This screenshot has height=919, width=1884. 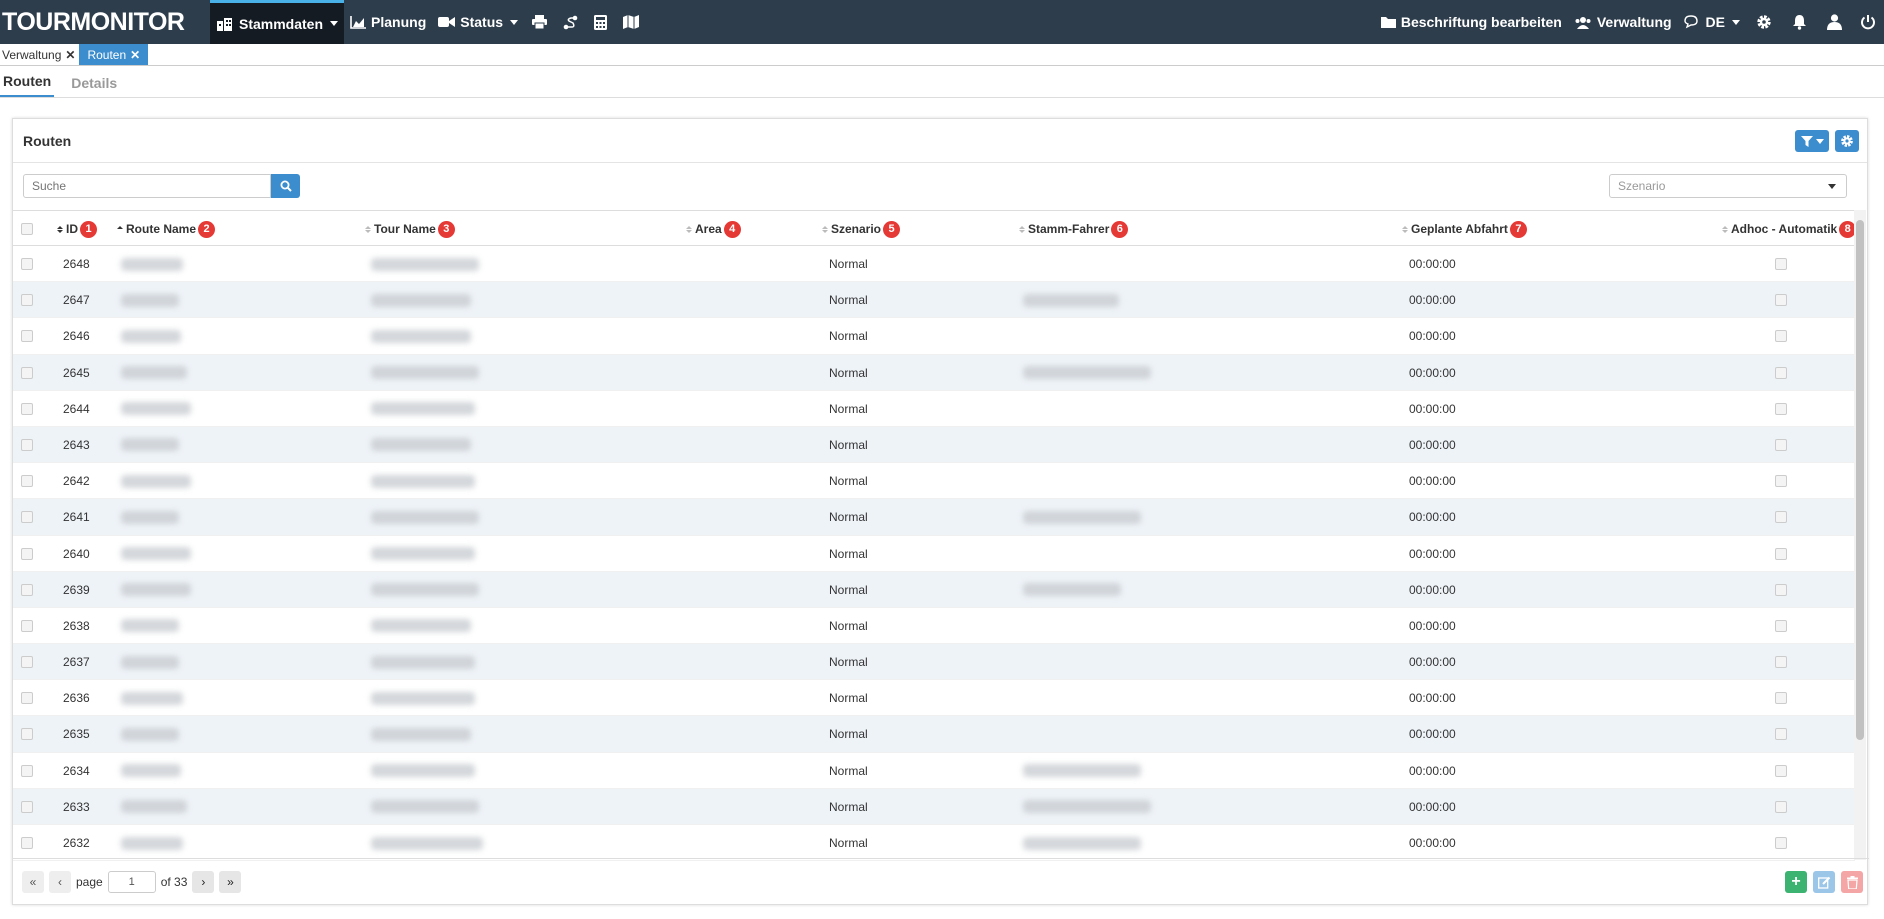 I want to click on next-page-button: ›, so click(x=203, y=881).